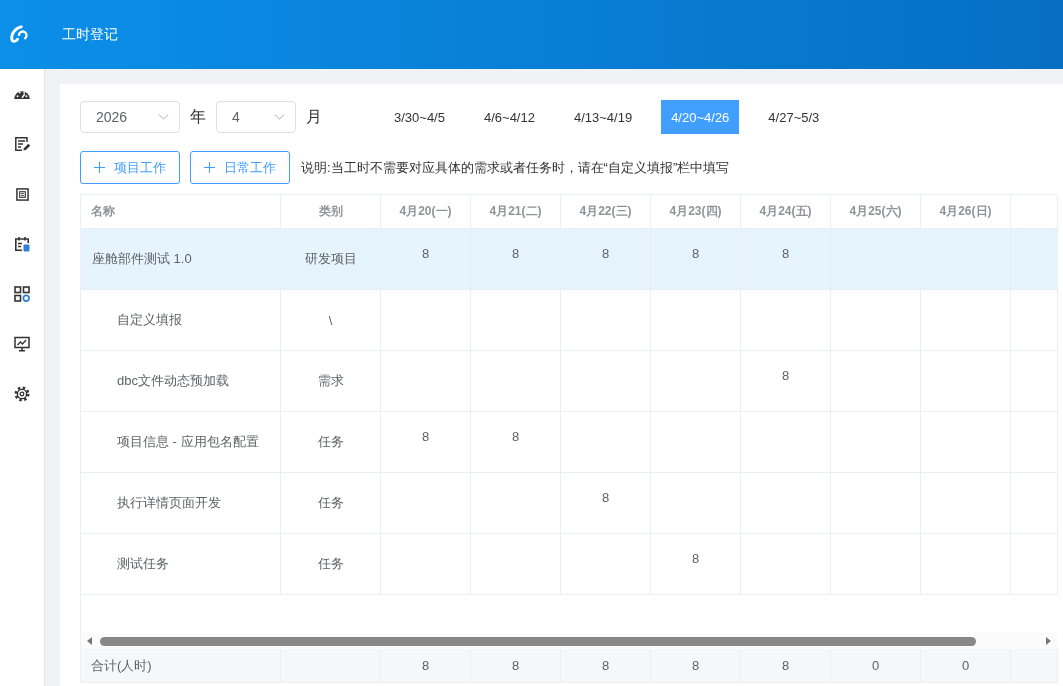 Image resolution: width=1063 pixels, height=686 pixels. Describe the element at coordinates (22, 144) in the screenshot. I see `edit-document-icon` at that location.